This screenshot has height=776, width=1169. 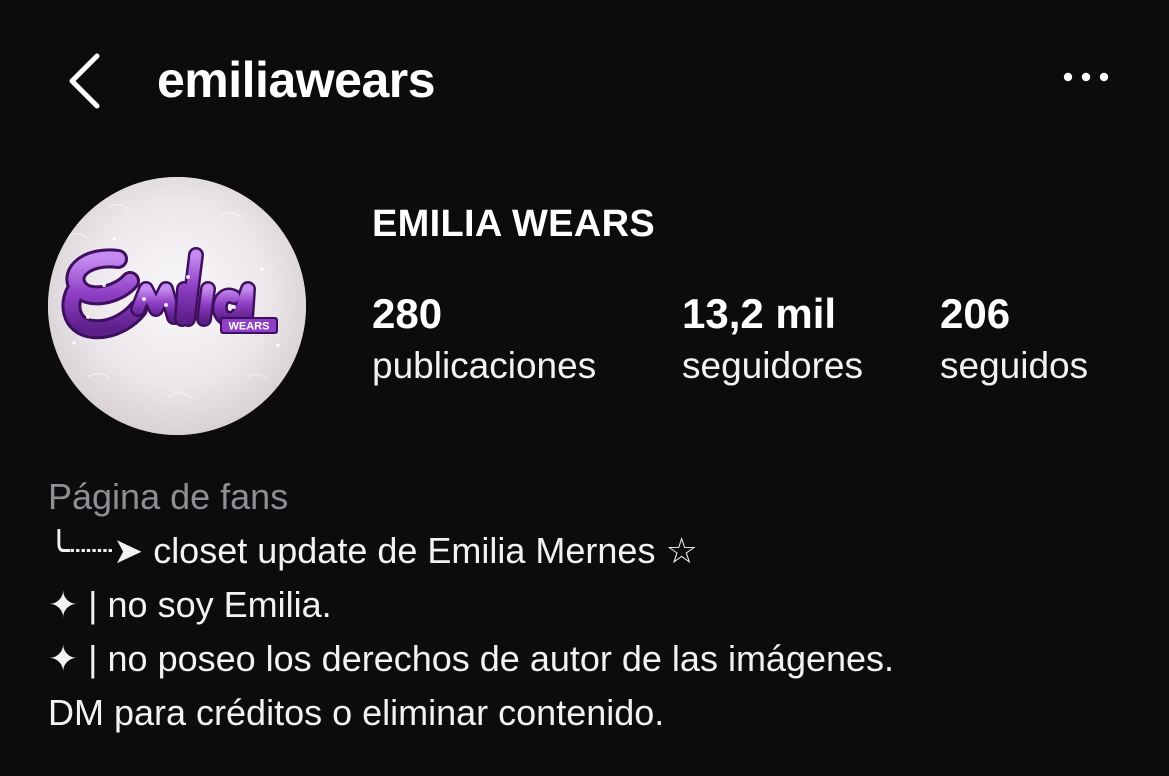 What do you see at coordinates (407, 313) in the screenshot?
I see `posts-count-value: 280` at bounding box center [407, 313].